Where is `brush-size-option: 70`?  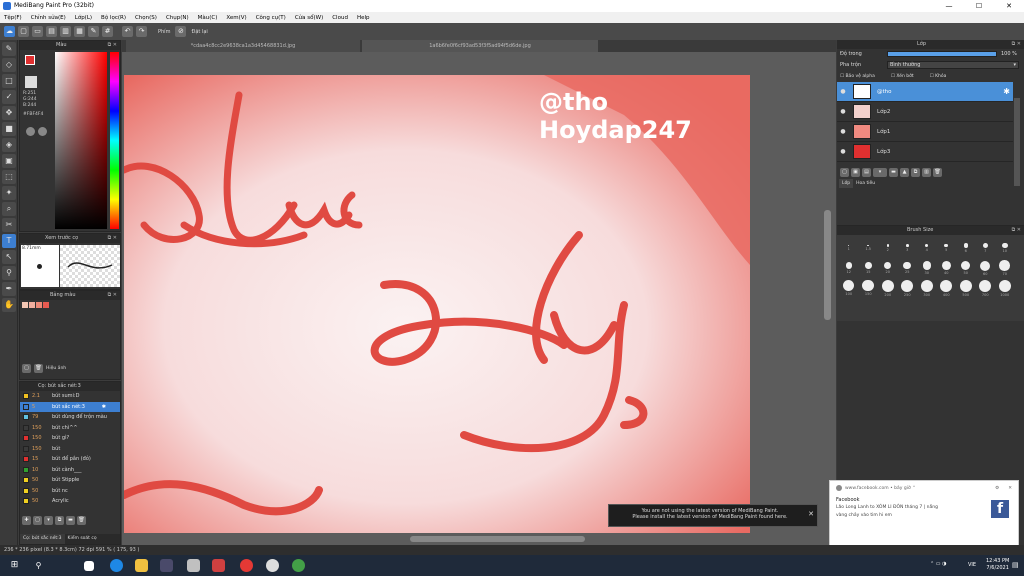
brush-size-option: 70 is located at coordinates (1005, 268).